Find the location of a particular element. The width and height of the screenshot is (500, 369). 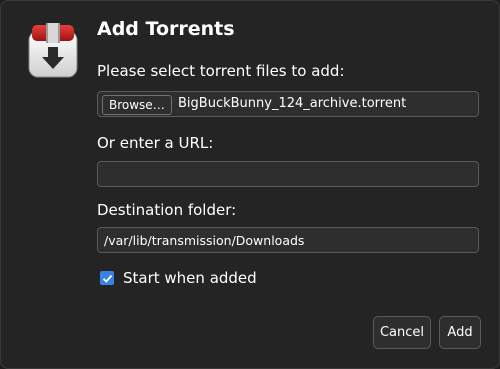

url-field is located at coordinates (288, 174).